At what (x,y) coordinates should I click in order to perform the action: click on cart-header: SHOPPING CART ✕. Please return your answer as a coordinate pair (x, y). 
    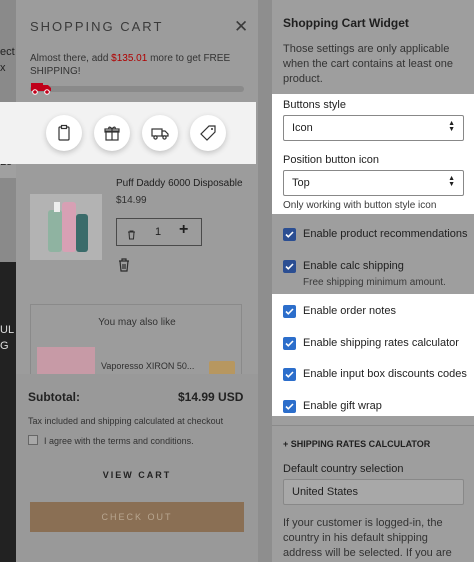
    Looking at the image, I should click on (137, 26).